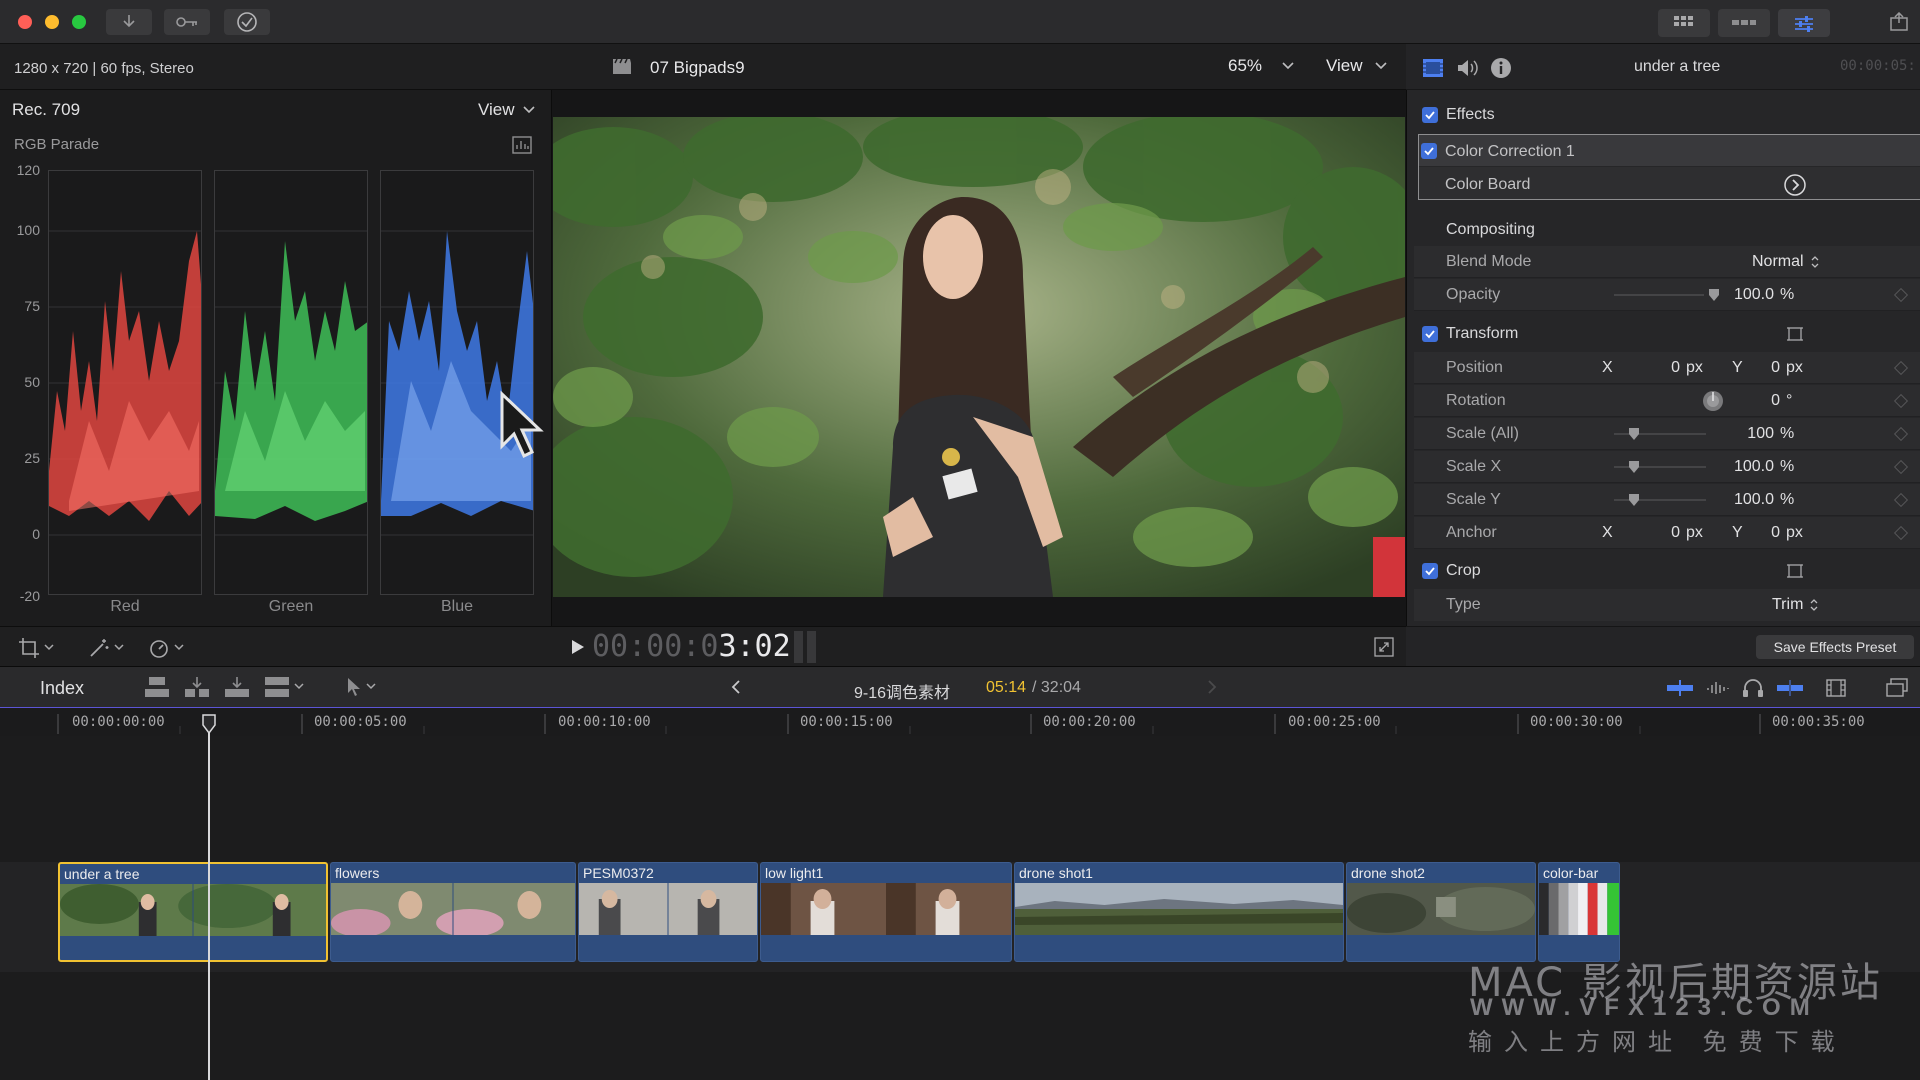  What do you see at coordinates (1430, 115) in the screenshot?
I see `effects-checkbox` at bounding box center [1430, 115].